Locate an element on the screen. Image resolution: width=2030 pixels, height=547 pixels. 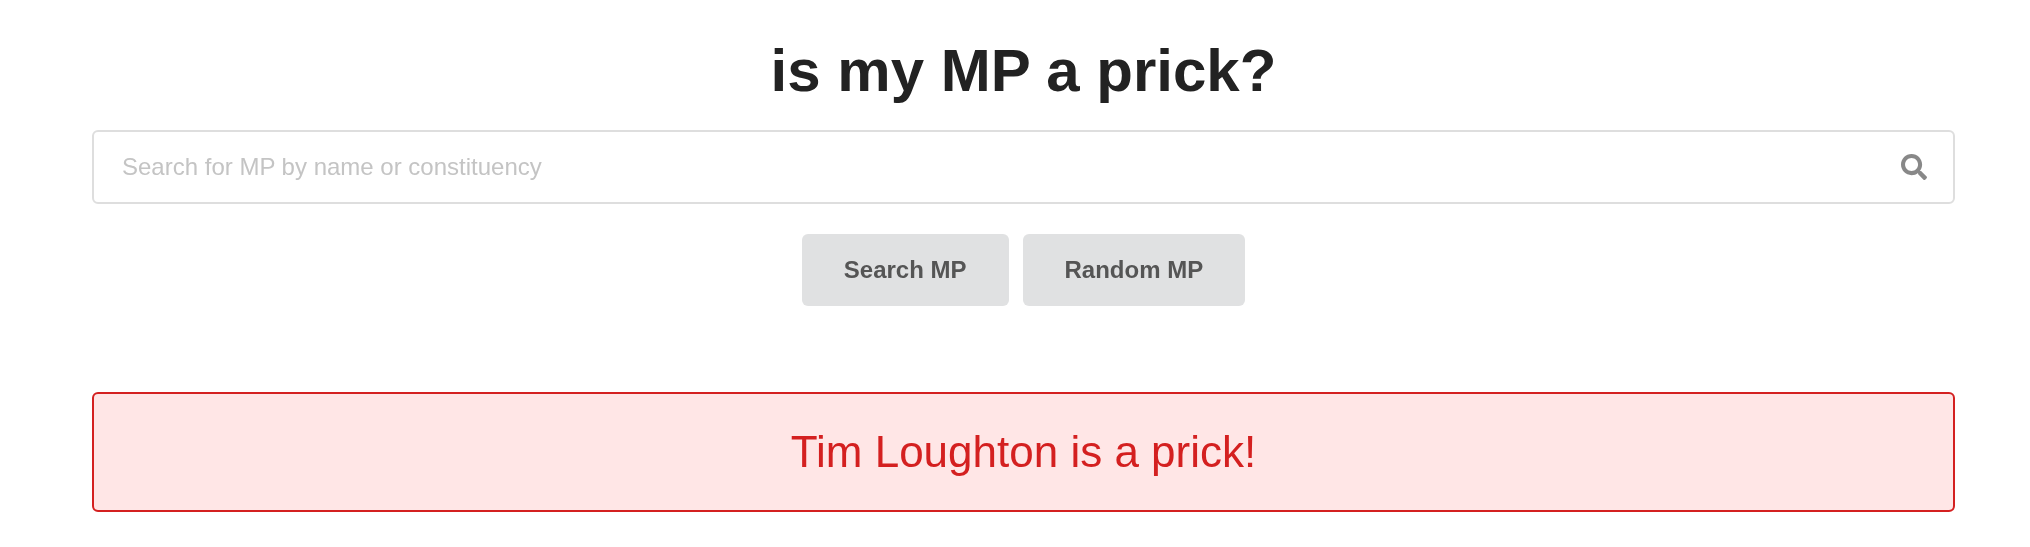
action-button: Random MP is located at coordinates (1134, 270).